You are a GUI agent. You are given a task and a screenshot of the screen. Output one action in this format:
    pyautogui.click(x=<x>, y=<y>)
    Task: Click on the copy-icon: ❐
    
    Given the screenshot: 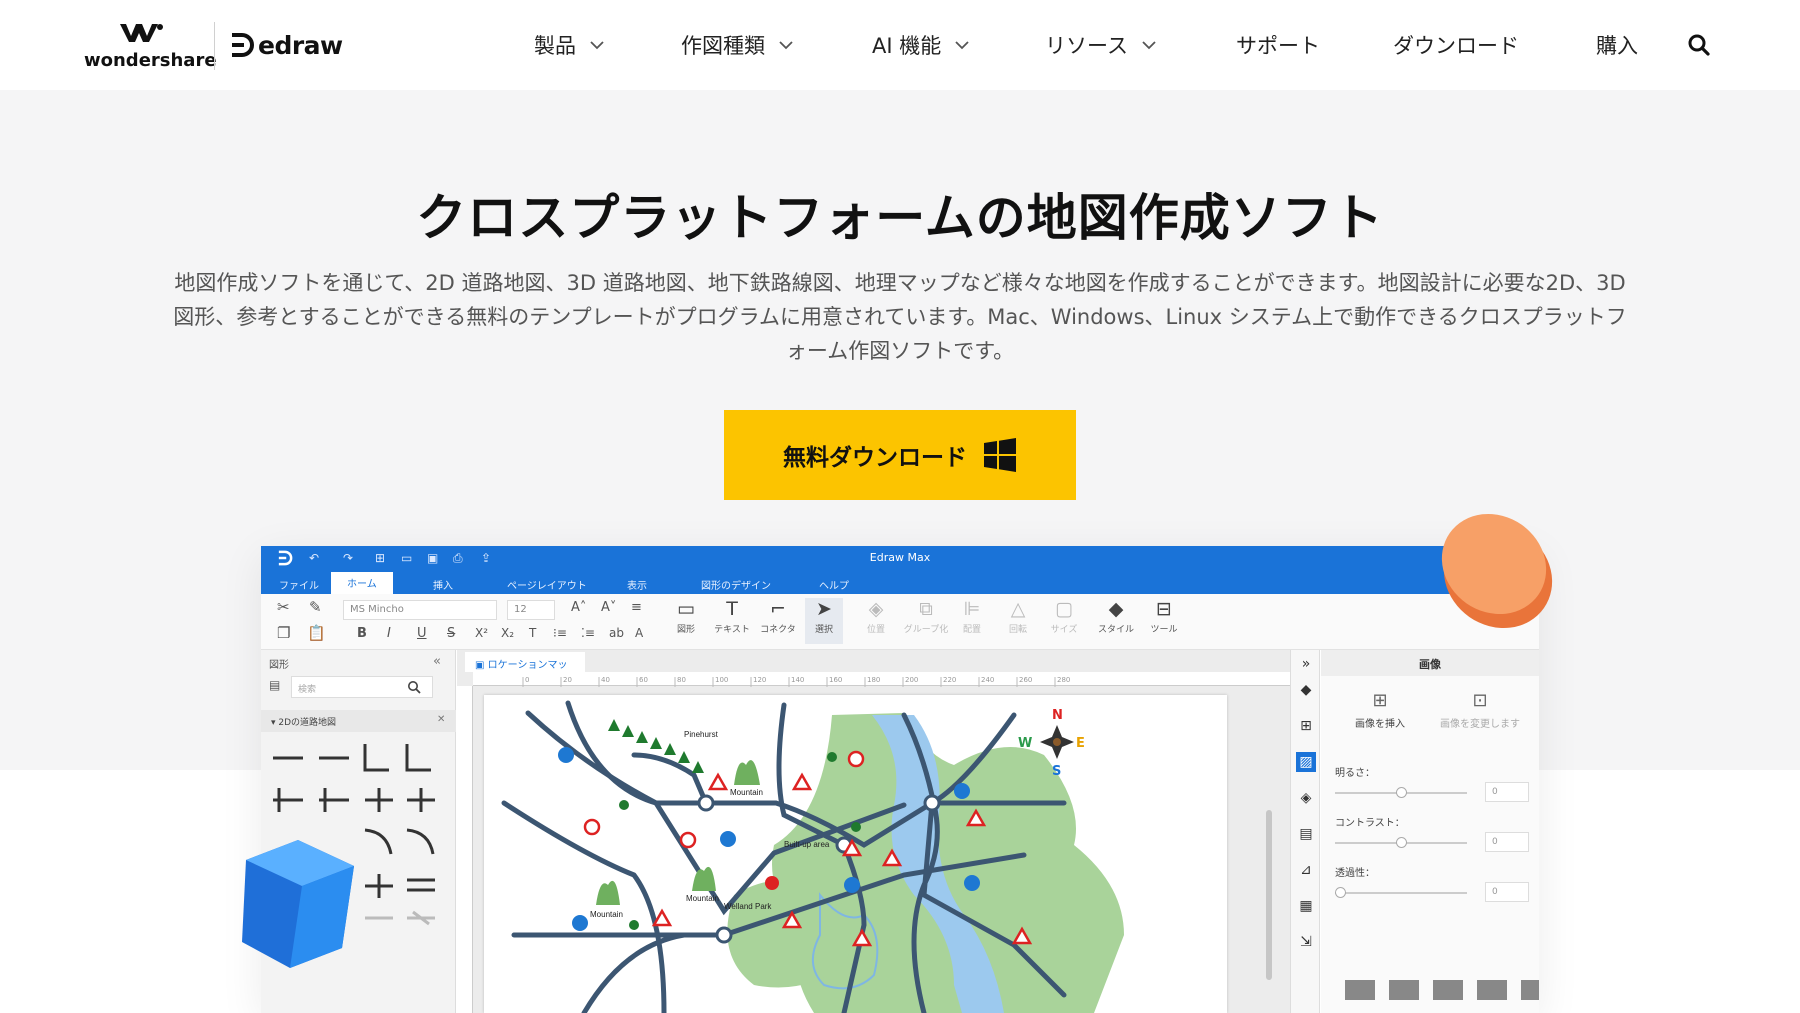 What is the action you would take?
    pyautogui.click(x=283, y=633)
    